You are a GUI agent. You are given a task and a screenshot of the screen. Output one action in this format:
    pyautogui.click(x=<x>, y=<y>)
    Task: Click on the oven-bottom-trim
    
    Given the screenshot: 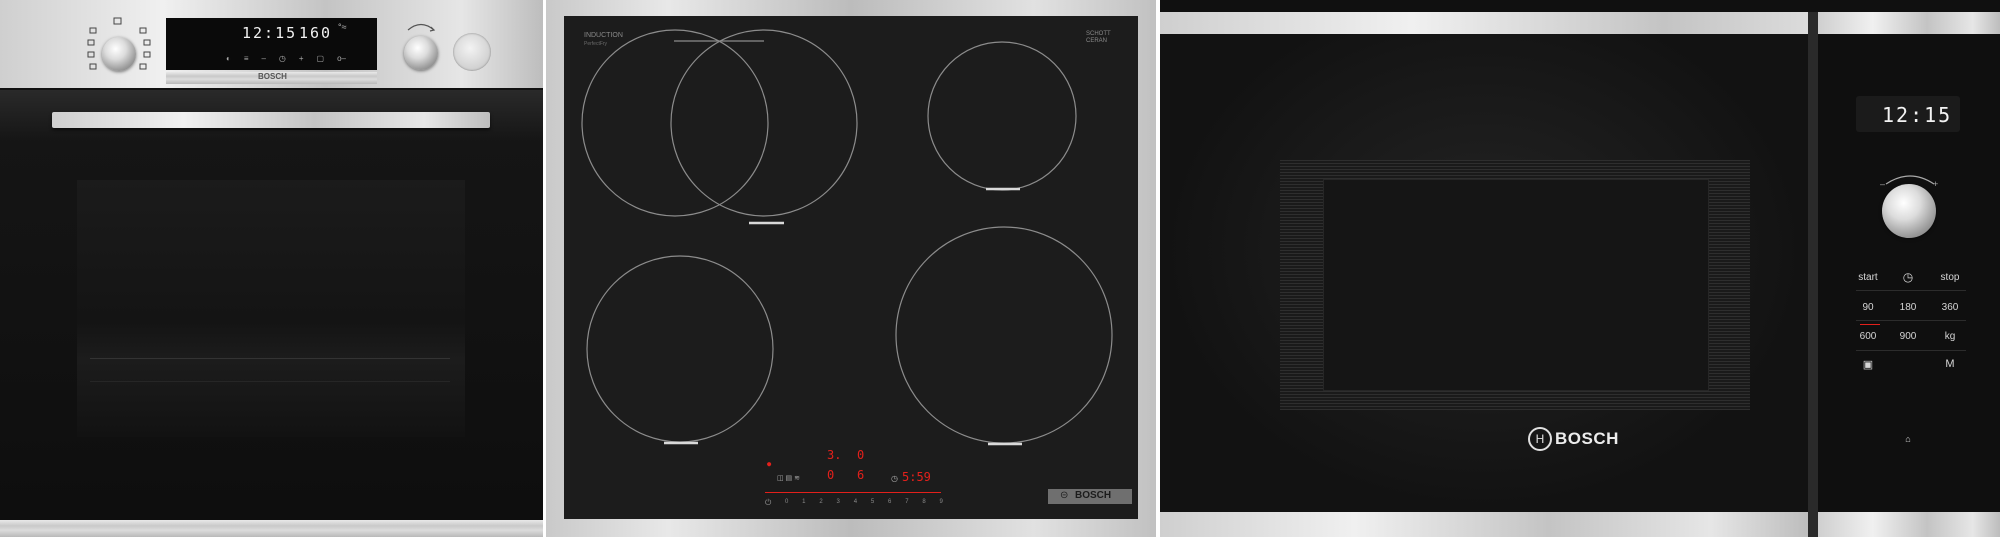 What is the action you would take?
    pyautogui.click(x=271, y=528)
    